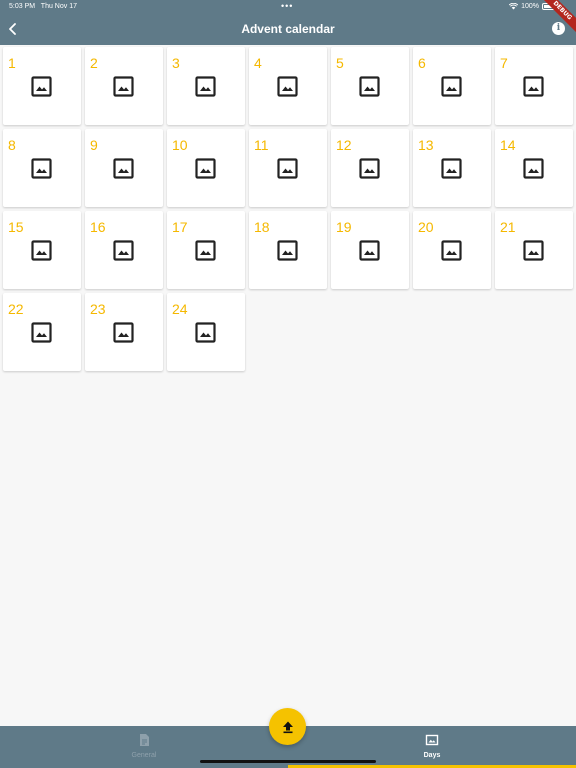 The image size is (576, 768). What do you see at coordinates (288, 761) in the screenshot?
I see `home-indicator` at bounding box center [288, 761].